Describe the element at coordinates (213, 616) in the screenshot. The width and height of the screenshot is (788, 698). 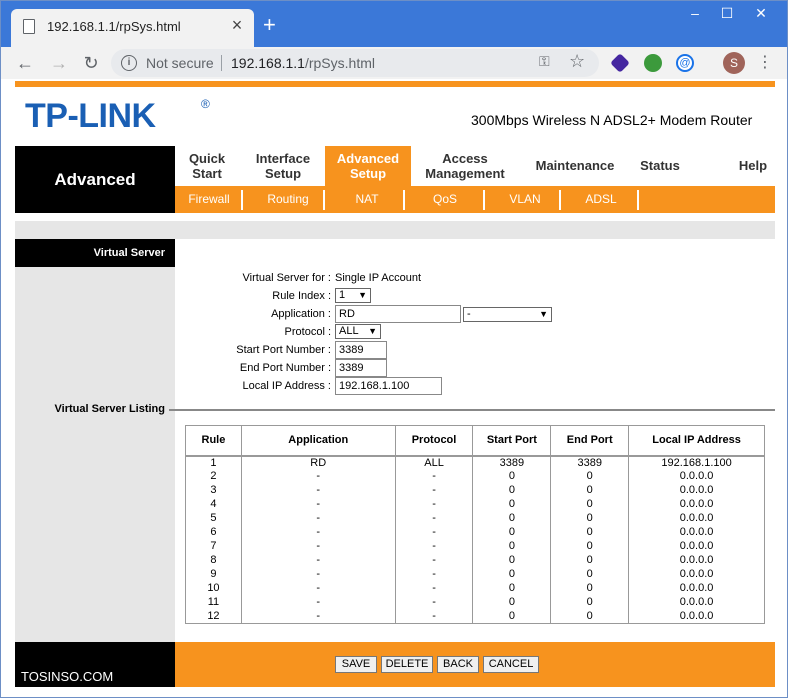
I see `table-cell: 12` at that location.